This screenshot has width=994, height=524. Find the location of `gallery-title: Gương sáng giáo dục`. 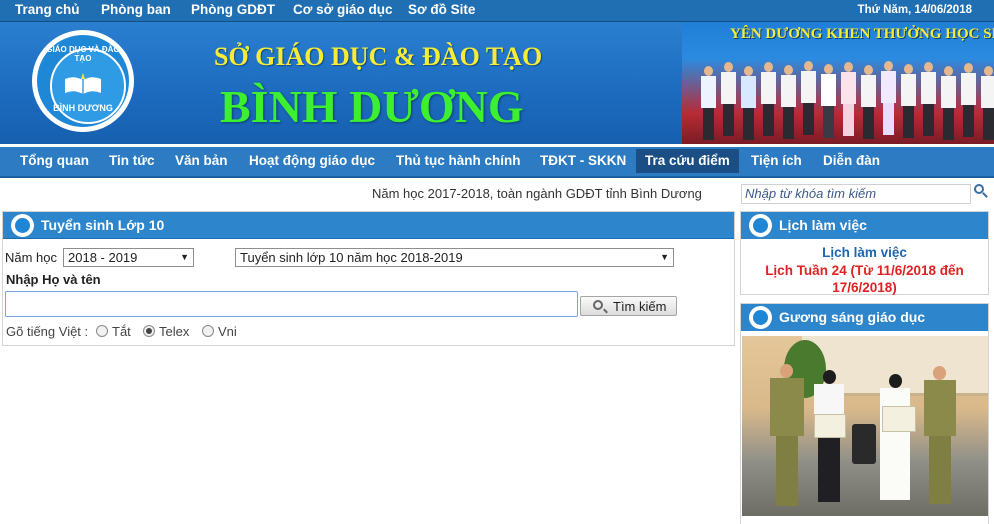

gallery-title: Gương sáng giáo dục is located at coordinates (852, 317).